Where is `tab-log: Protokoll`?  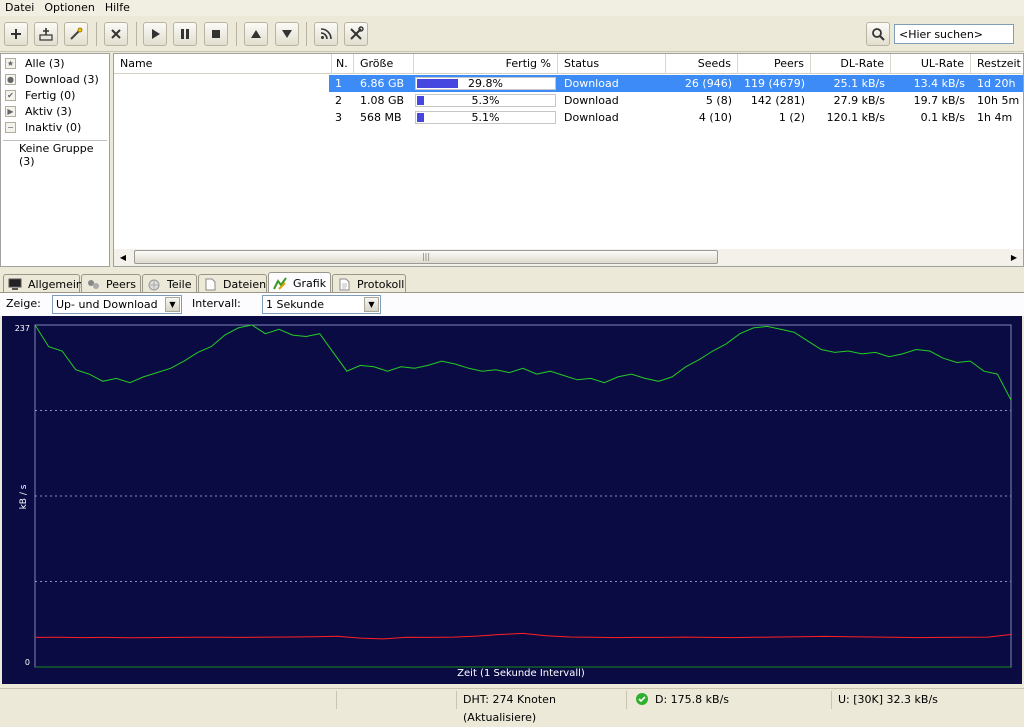
tab-log: Protokoll is located at coordinates (369, 283).